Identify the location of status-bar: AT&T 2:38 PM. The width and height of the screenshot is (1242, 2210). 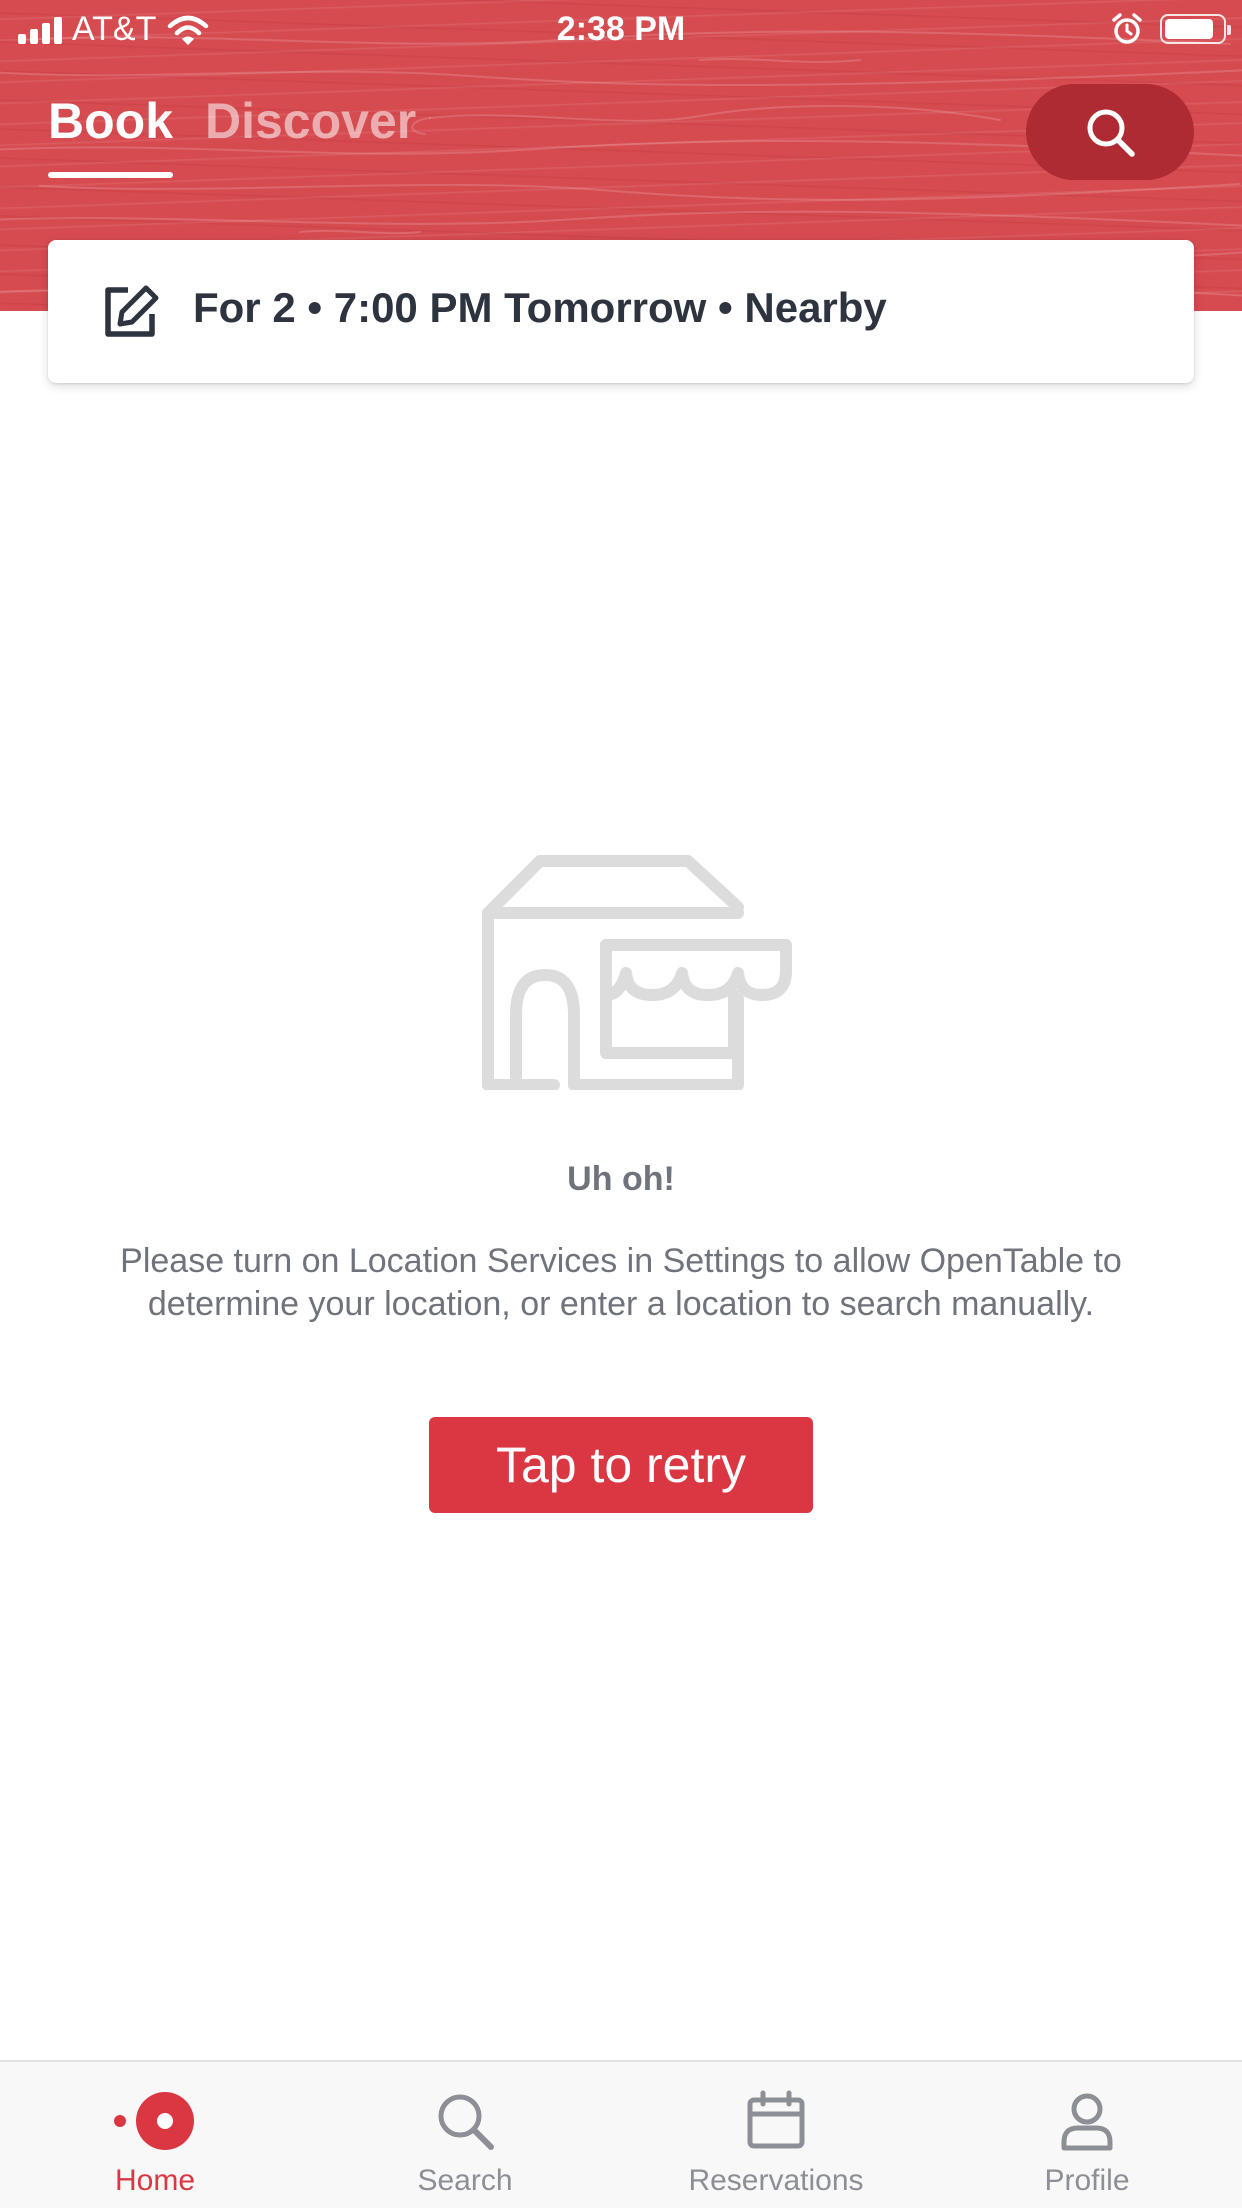
(621, 31).